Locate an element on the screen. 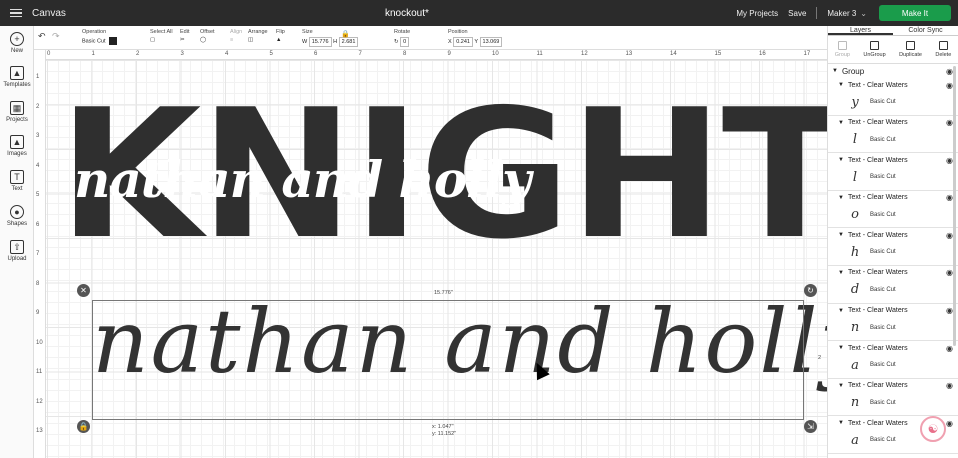  width-input: 15.776 is located at coordinates (320, 42).